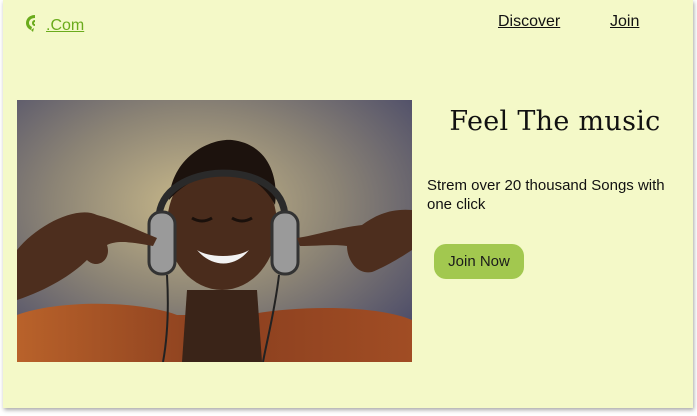  I want to click on nav-discover-link: Discover, so click(529, 22).